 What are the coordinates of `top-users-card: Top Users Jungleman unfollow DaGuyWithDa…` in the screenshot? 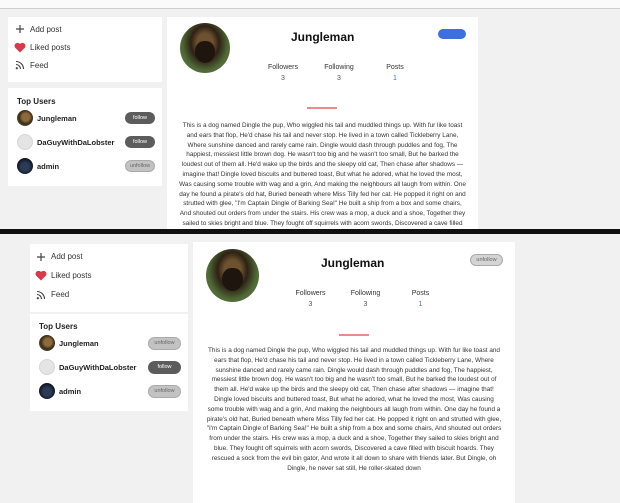 It's located at (109, 362).